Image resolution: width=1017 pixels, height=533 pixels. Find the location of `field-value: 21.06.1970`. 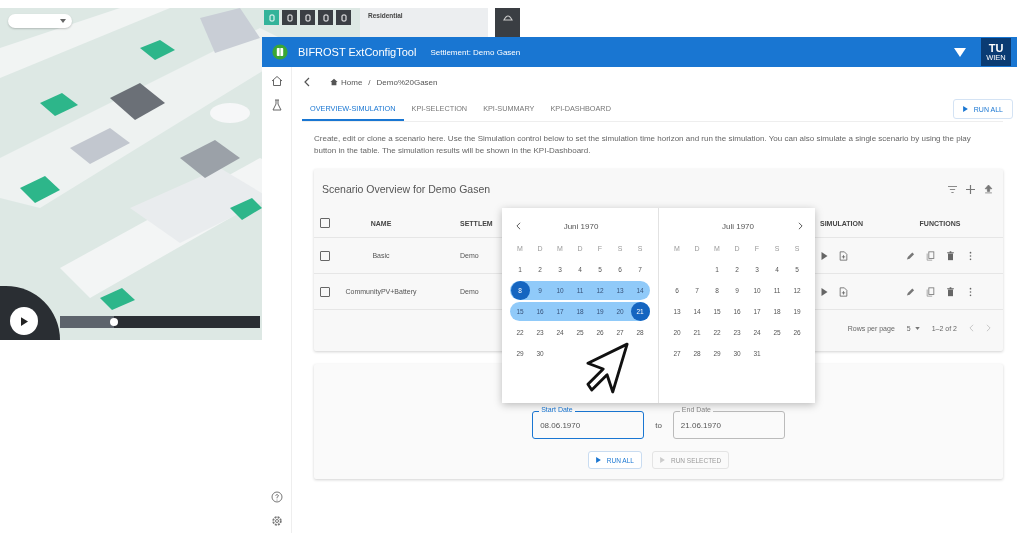

field-value: 21.06.1970 is located at coordinates (700, 425).